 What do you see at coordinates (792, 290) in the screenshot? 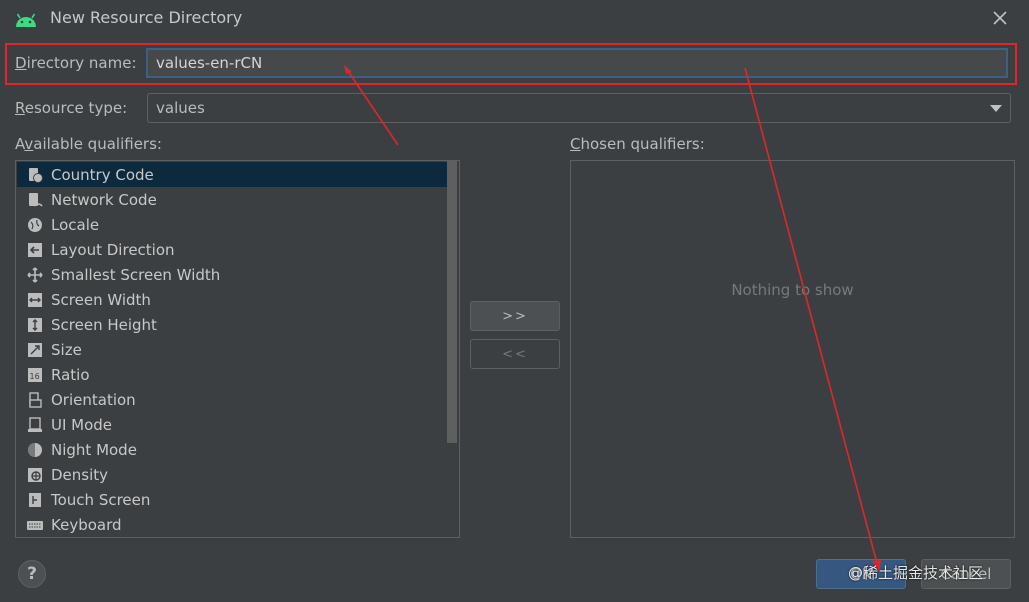
I see `empty-state-text: Nothing to show` at bounding box center [792, 290].